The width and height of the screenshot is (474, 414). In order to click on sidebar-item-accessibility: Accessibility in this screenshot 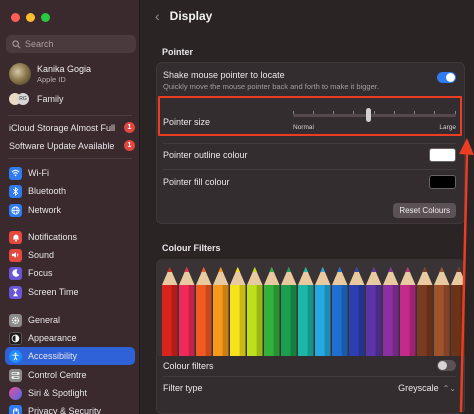, I will do `click(70, 356)`.